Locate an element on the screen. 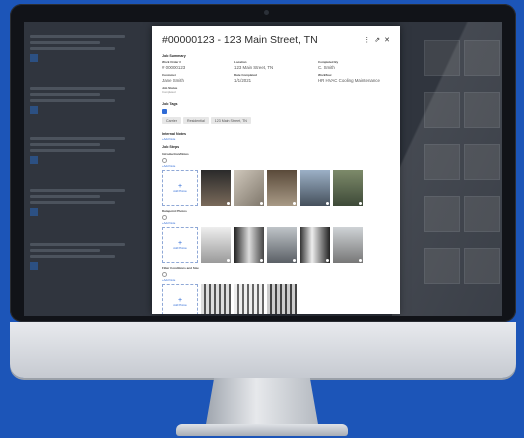  tag-chip: 123 Main Street, TN is located at coordinates (230, 120).